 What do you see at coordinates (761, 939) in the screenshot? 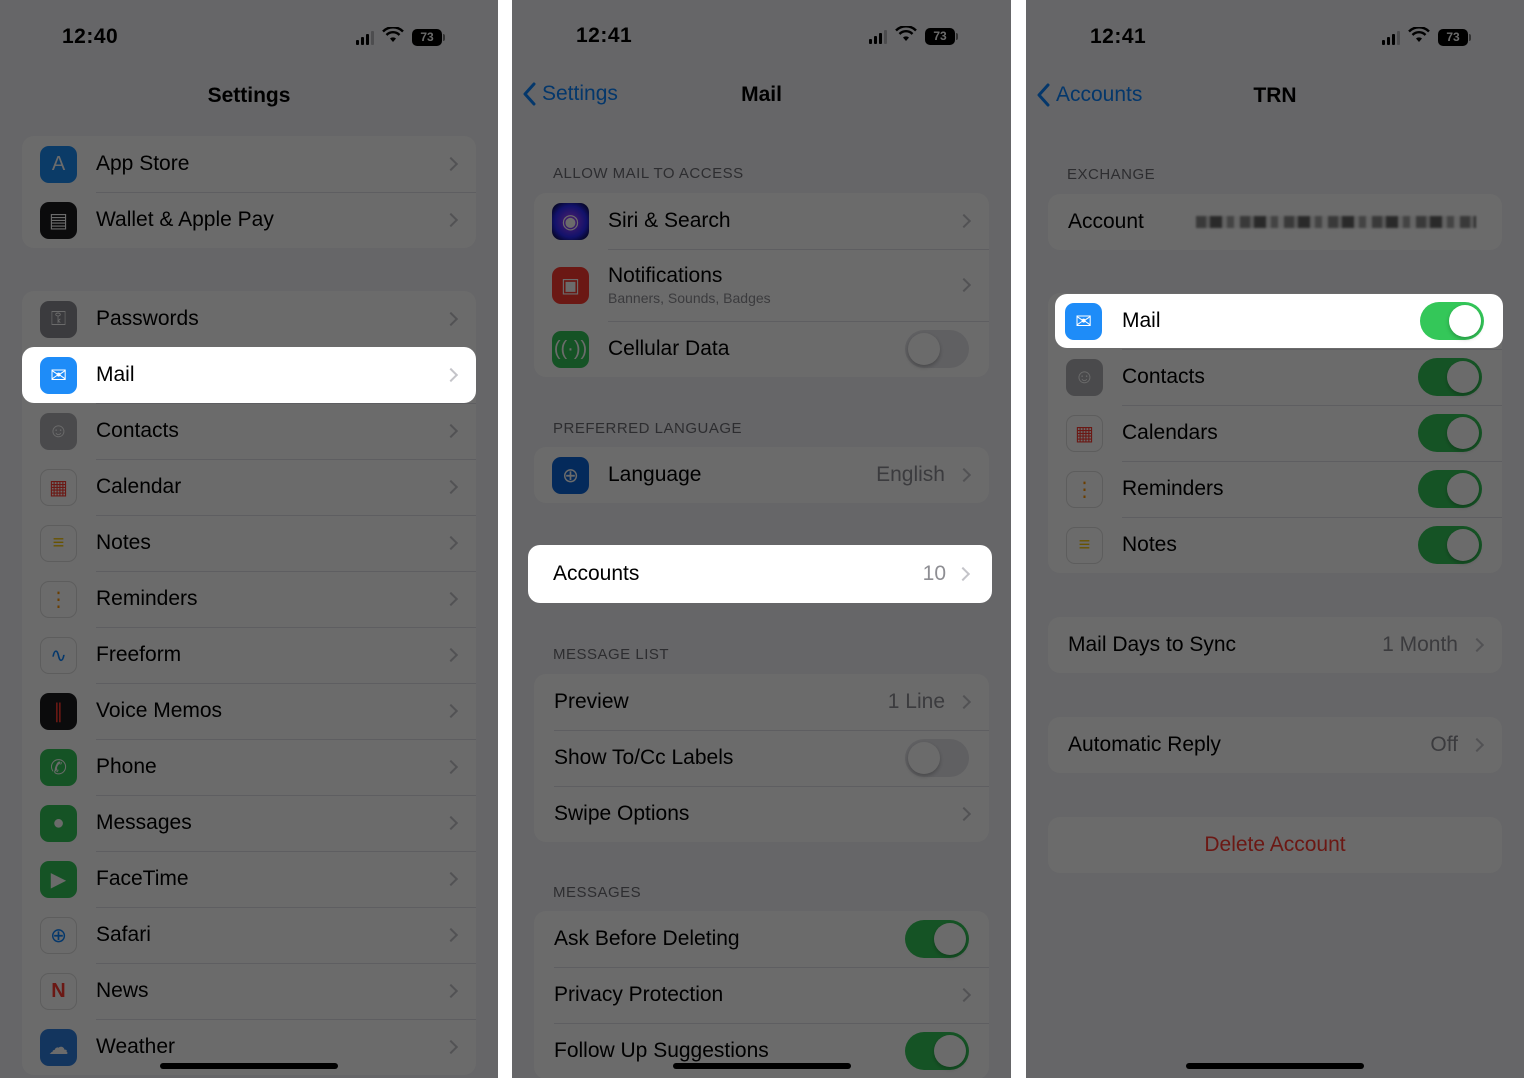
I see `ask-before-deleting-row: Ask Before Deleting` at bounding box center [761, 939].